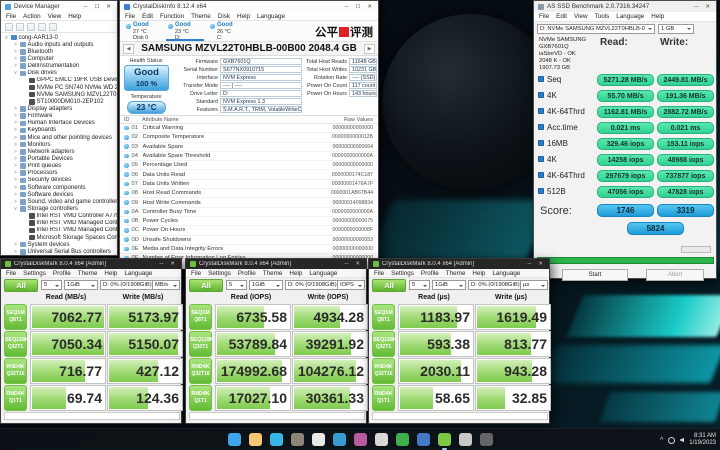  Describe the element at coordinates (59, 80) in the screenshot. I see `device-tree-item: GPPC EMLC 19FK USB Device` at that location.